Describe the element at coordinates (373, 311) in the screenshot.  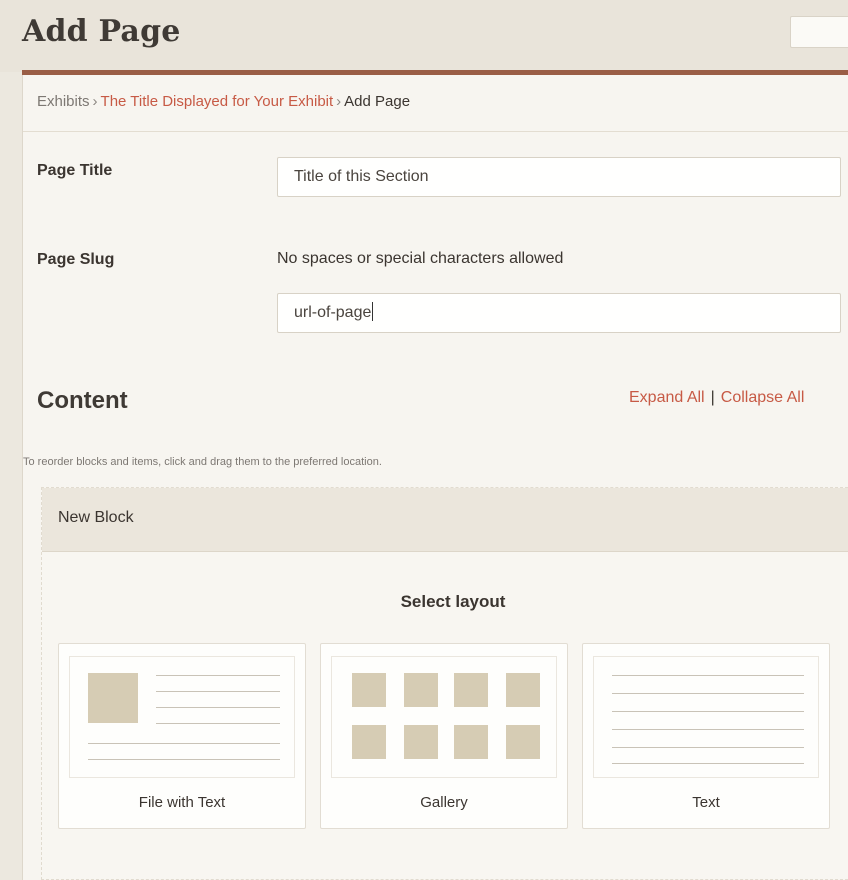
I see `text-cursor` at that location.